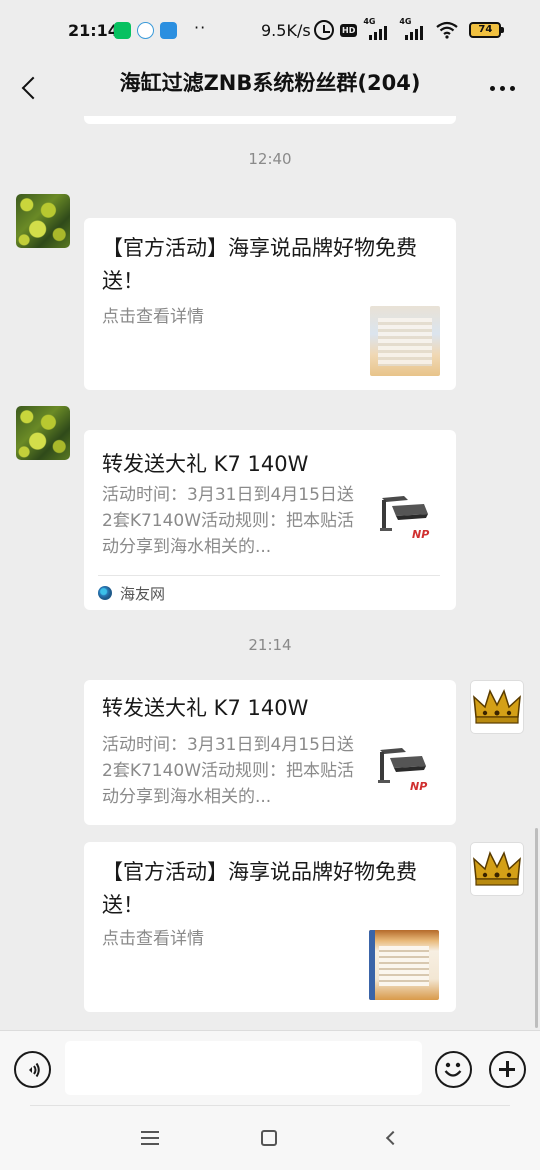 This screenshot has width=540, height=1170. I want to click on system-navigation-bar, so click(270, 1138).